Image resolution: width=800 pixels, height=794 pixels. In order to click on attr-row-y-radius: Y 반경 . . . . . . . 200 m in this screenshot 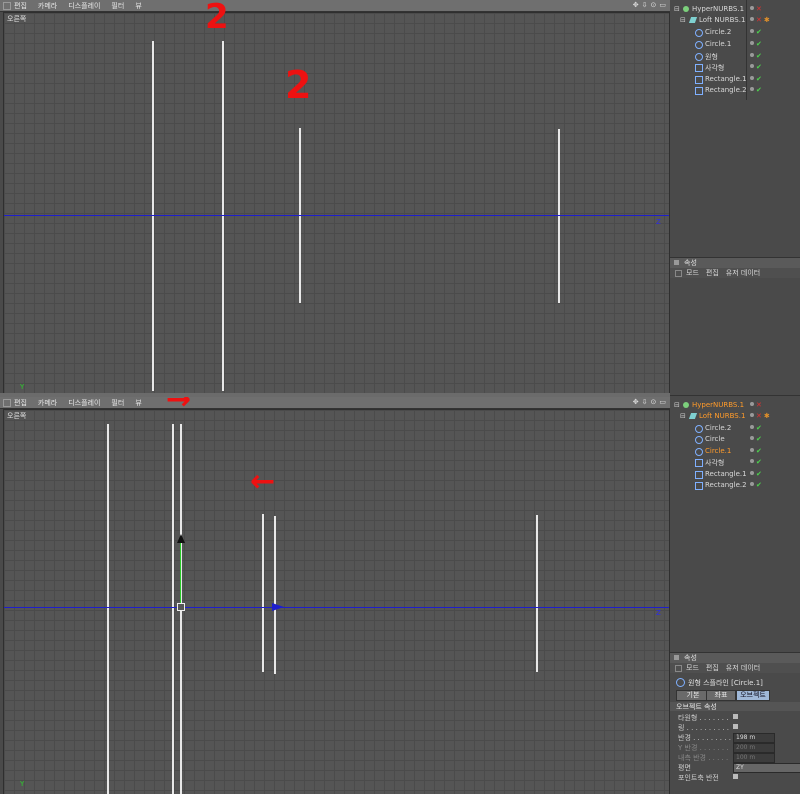, I will do `click(739, 748)`.